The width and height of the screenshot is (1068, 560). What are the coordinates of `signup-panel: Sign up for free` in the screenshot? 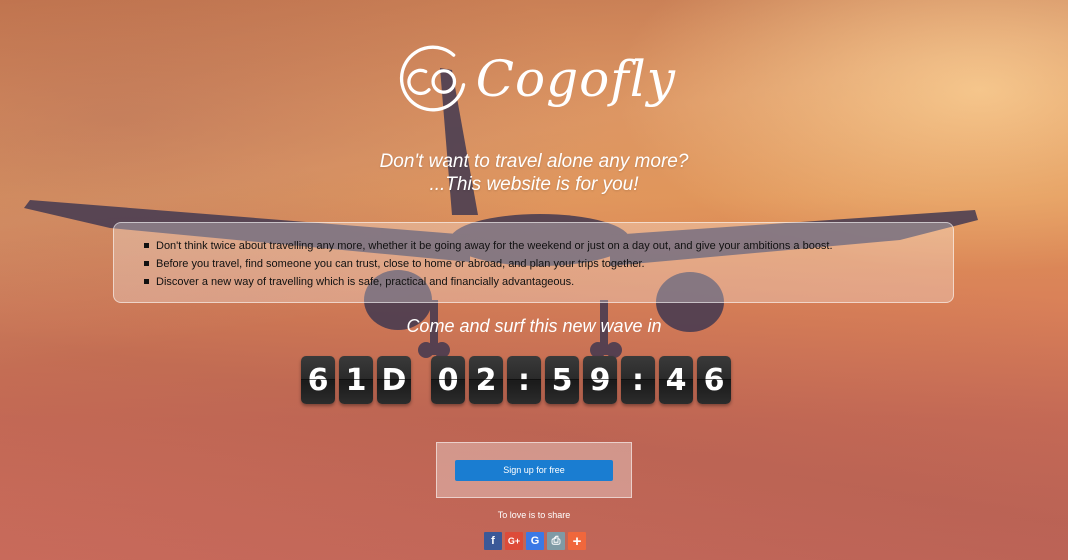 It's located at (534, 470).